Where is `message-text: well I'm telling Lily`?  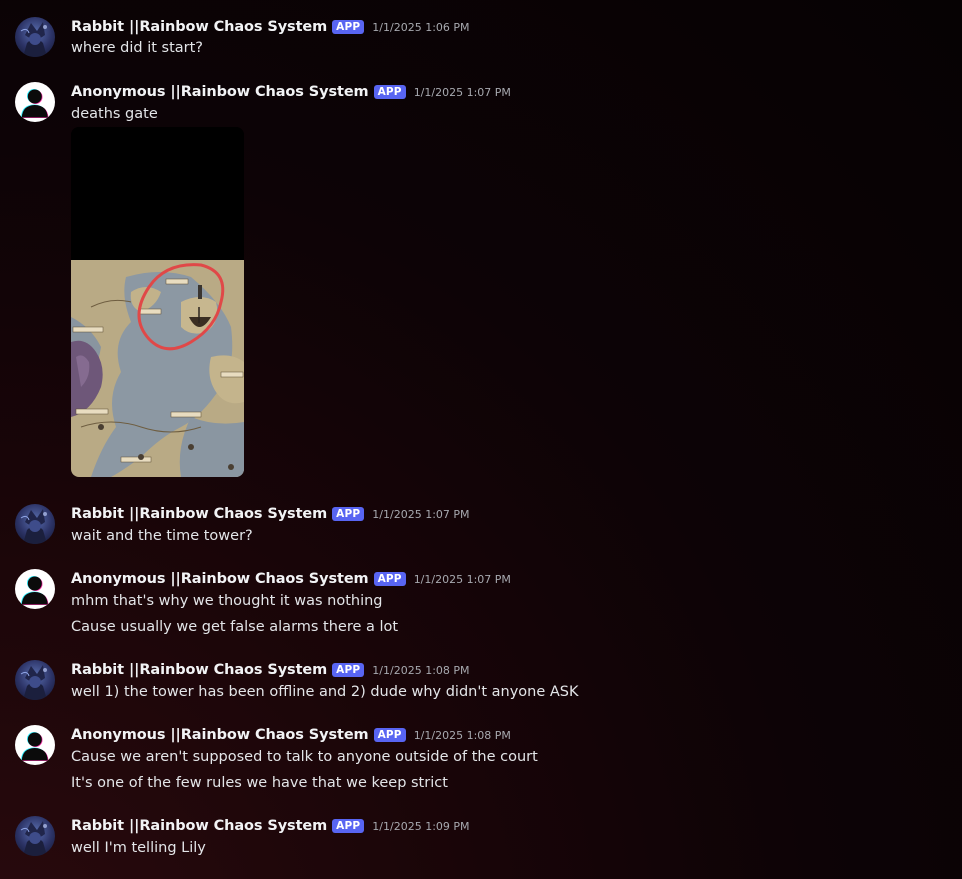 message-text: well I'm telling Lily is located at coordinates (138, 848).